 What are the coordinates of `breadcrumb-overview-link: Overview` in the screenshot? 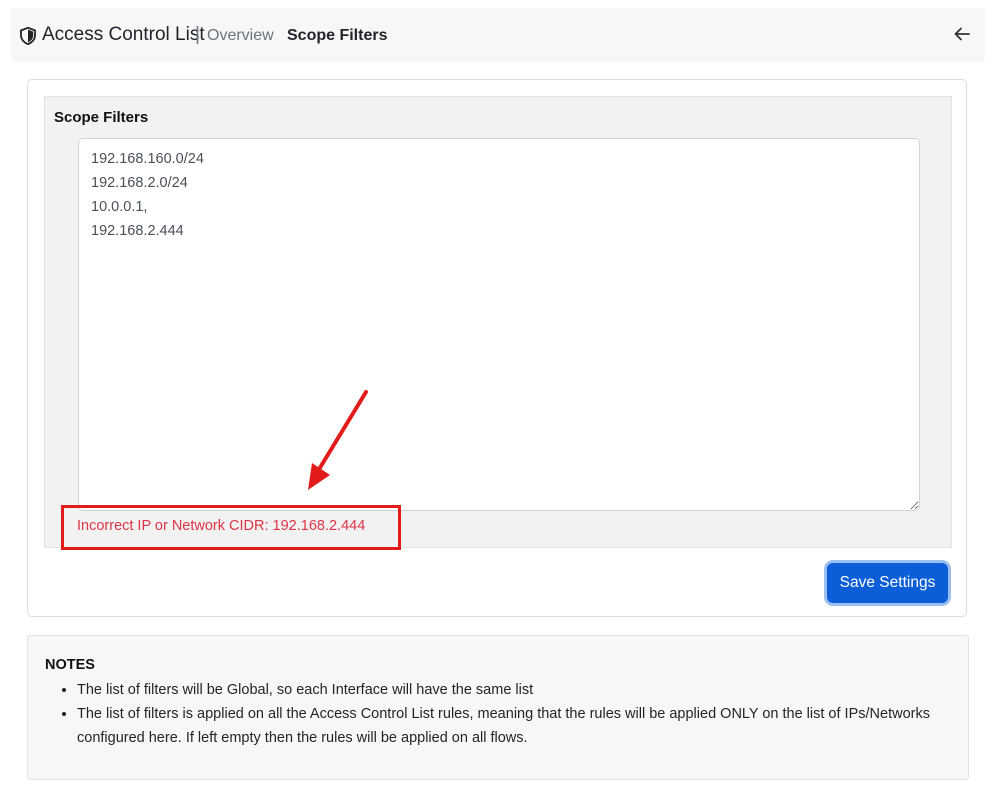 It's located at (240, 36).